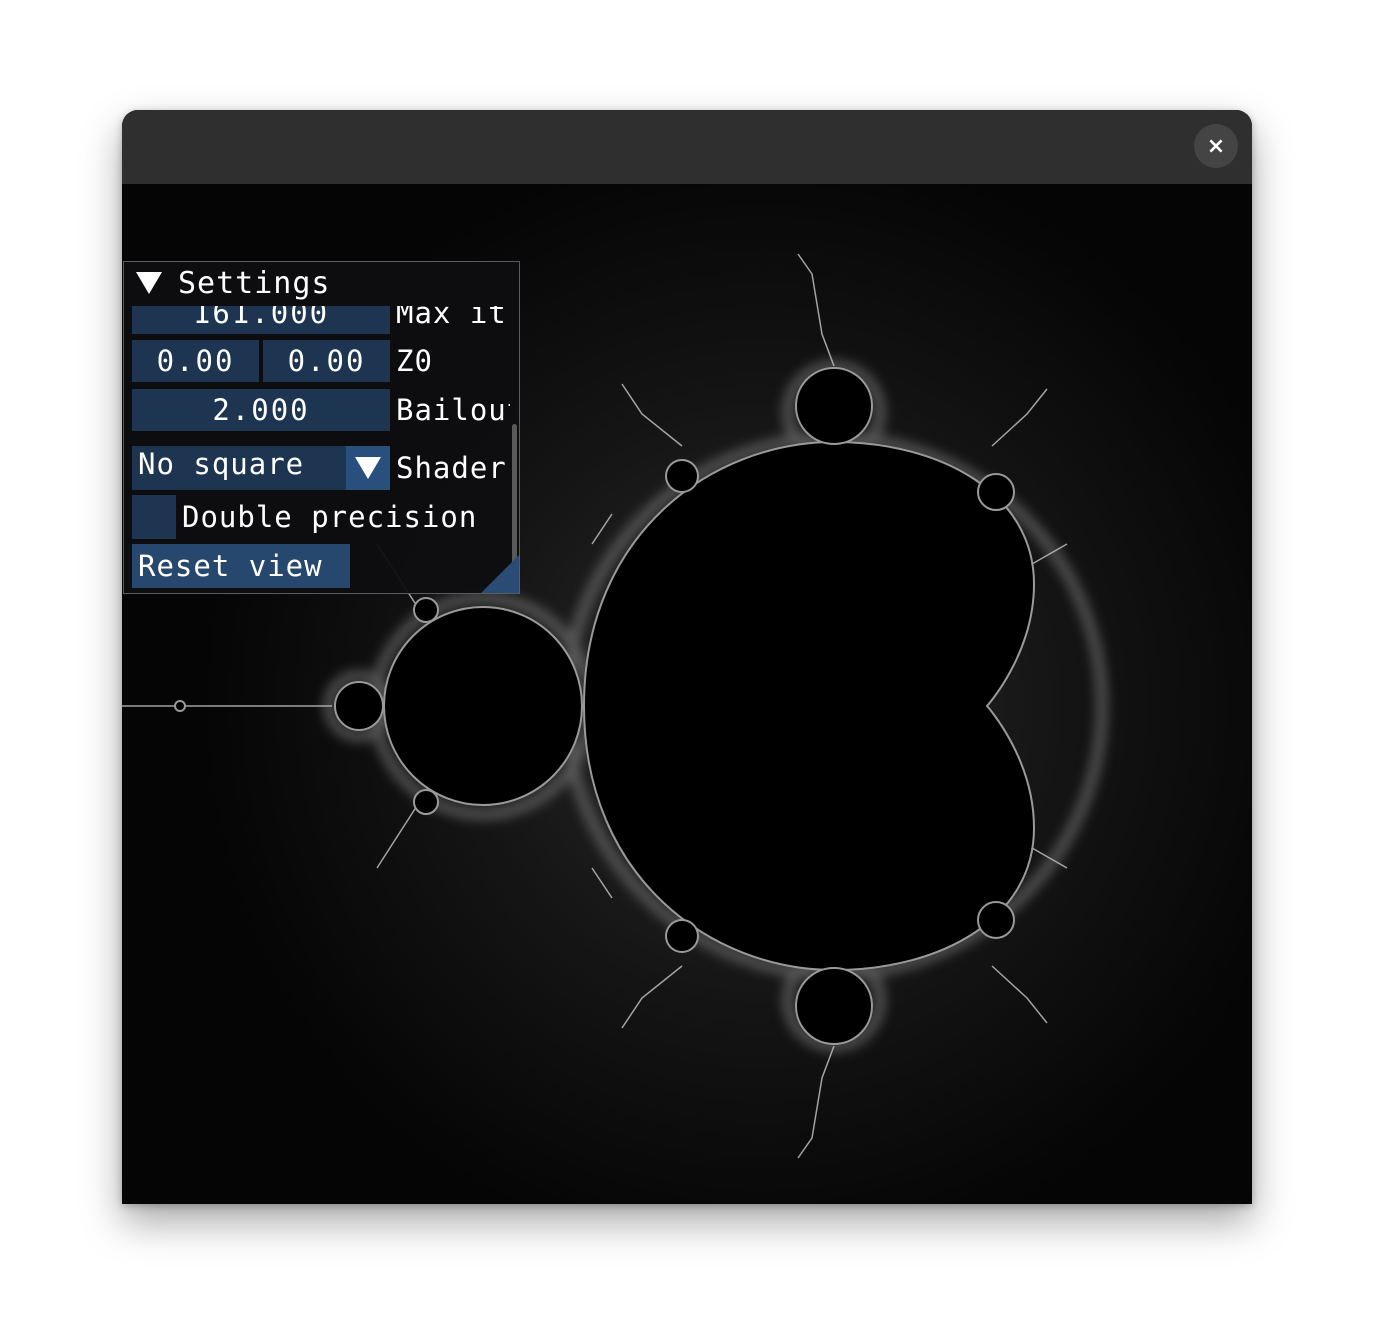  What do you see at coordinates (221, 464) in the screenshot?
I see `shader-combo-value: No square` at bounding box center [221, 464].